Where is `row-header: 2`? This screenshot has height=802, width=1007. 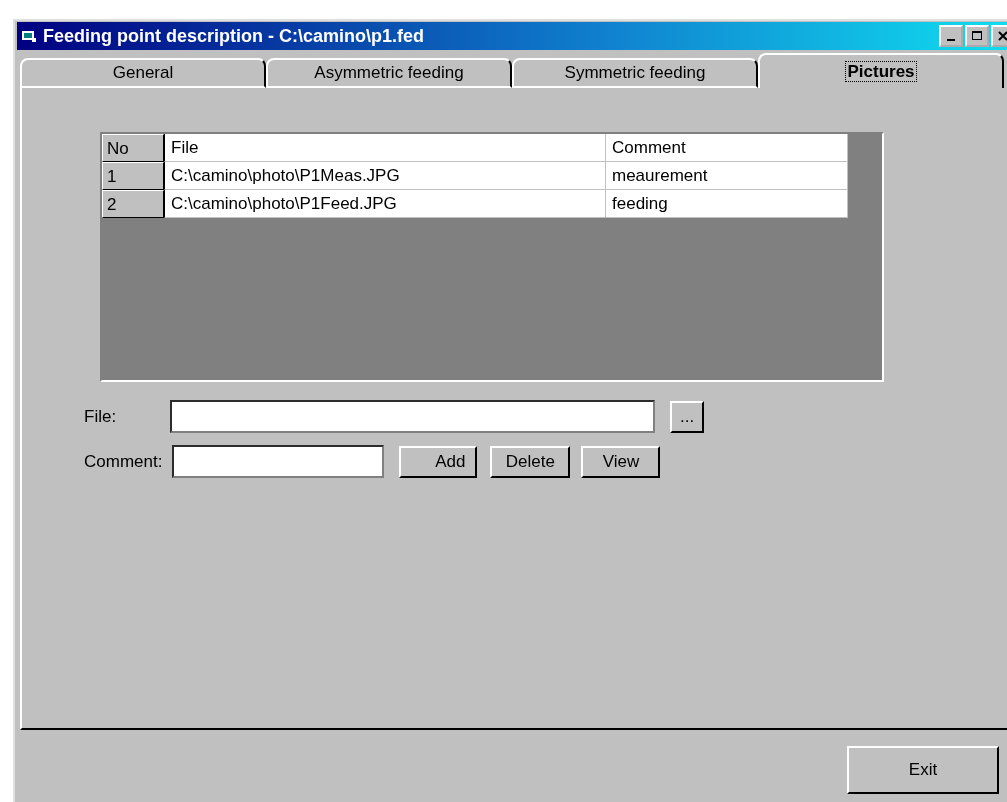
row-header: 2 is located at coordinates (133, 204).